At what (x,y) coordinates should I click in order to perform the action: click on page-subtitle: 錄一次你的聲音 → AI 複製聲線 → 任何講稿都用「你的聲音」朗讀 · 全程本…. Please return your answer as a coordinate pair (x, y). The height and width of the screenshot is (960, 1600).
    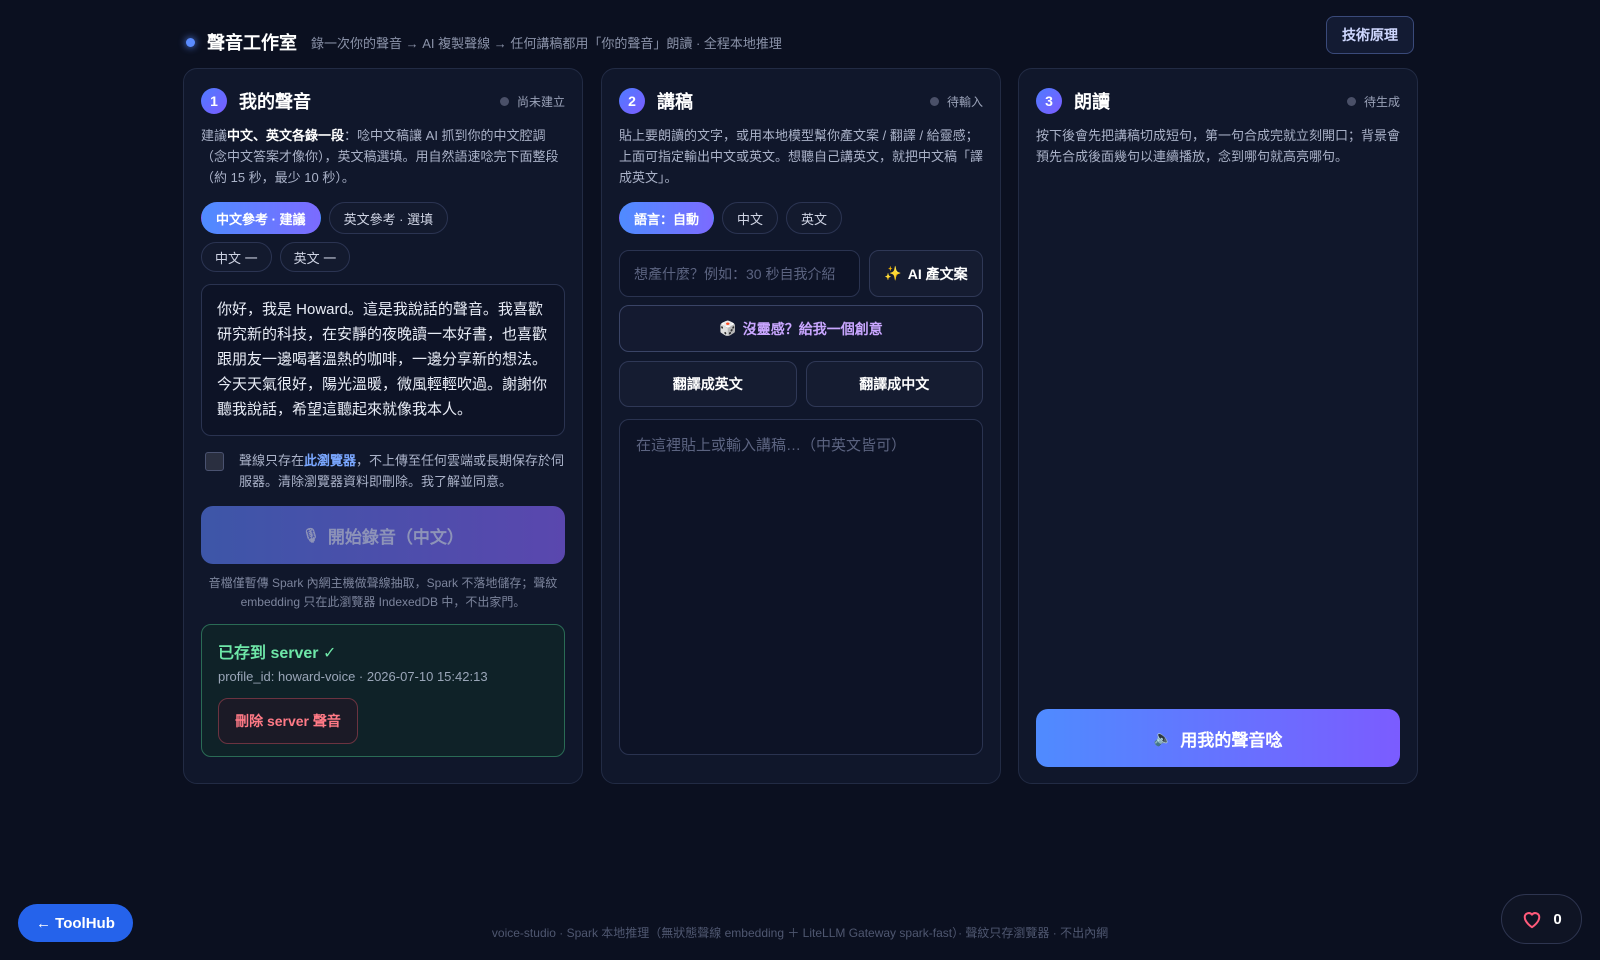
    Looking at the image, I should click on (546, 43).